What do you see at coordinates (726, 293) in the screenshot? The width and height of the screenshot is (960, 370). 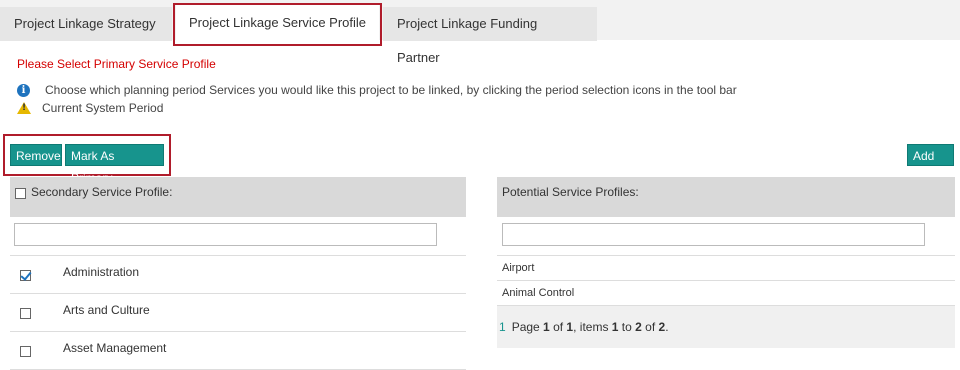 I see `list-item: Animal Control` at bounding box center [726, 293].